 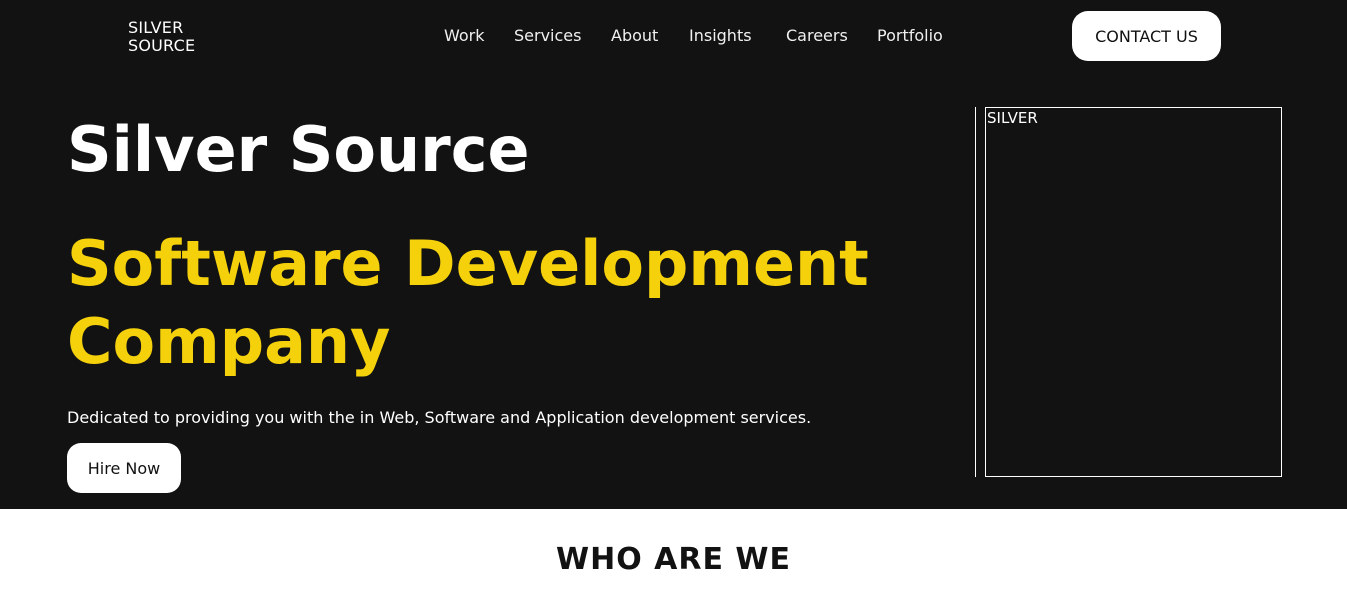 I want to click on media-alt-text: SILVER, so click(x=1012, y=118).